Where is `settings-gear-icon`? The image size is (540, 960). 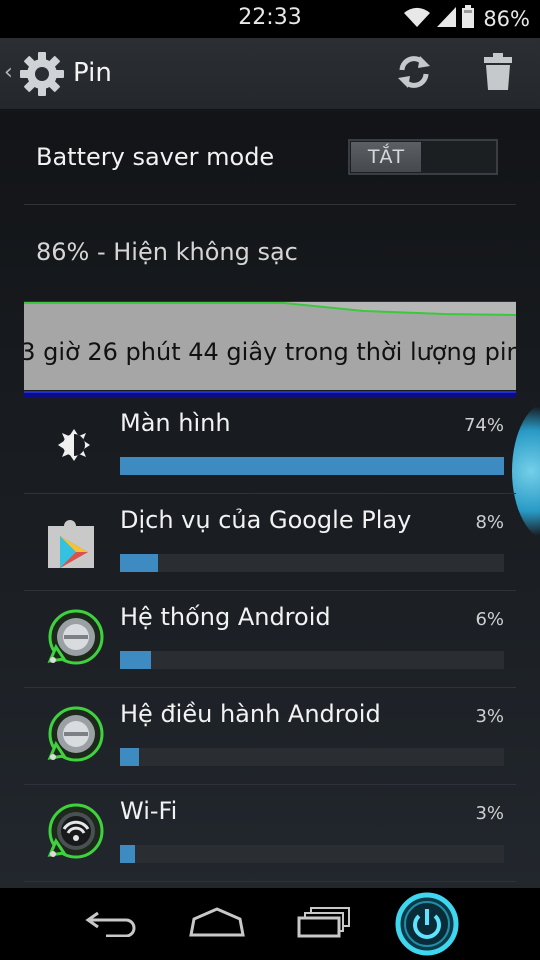 settings-gear-icon is located at coordinates (42, 74).